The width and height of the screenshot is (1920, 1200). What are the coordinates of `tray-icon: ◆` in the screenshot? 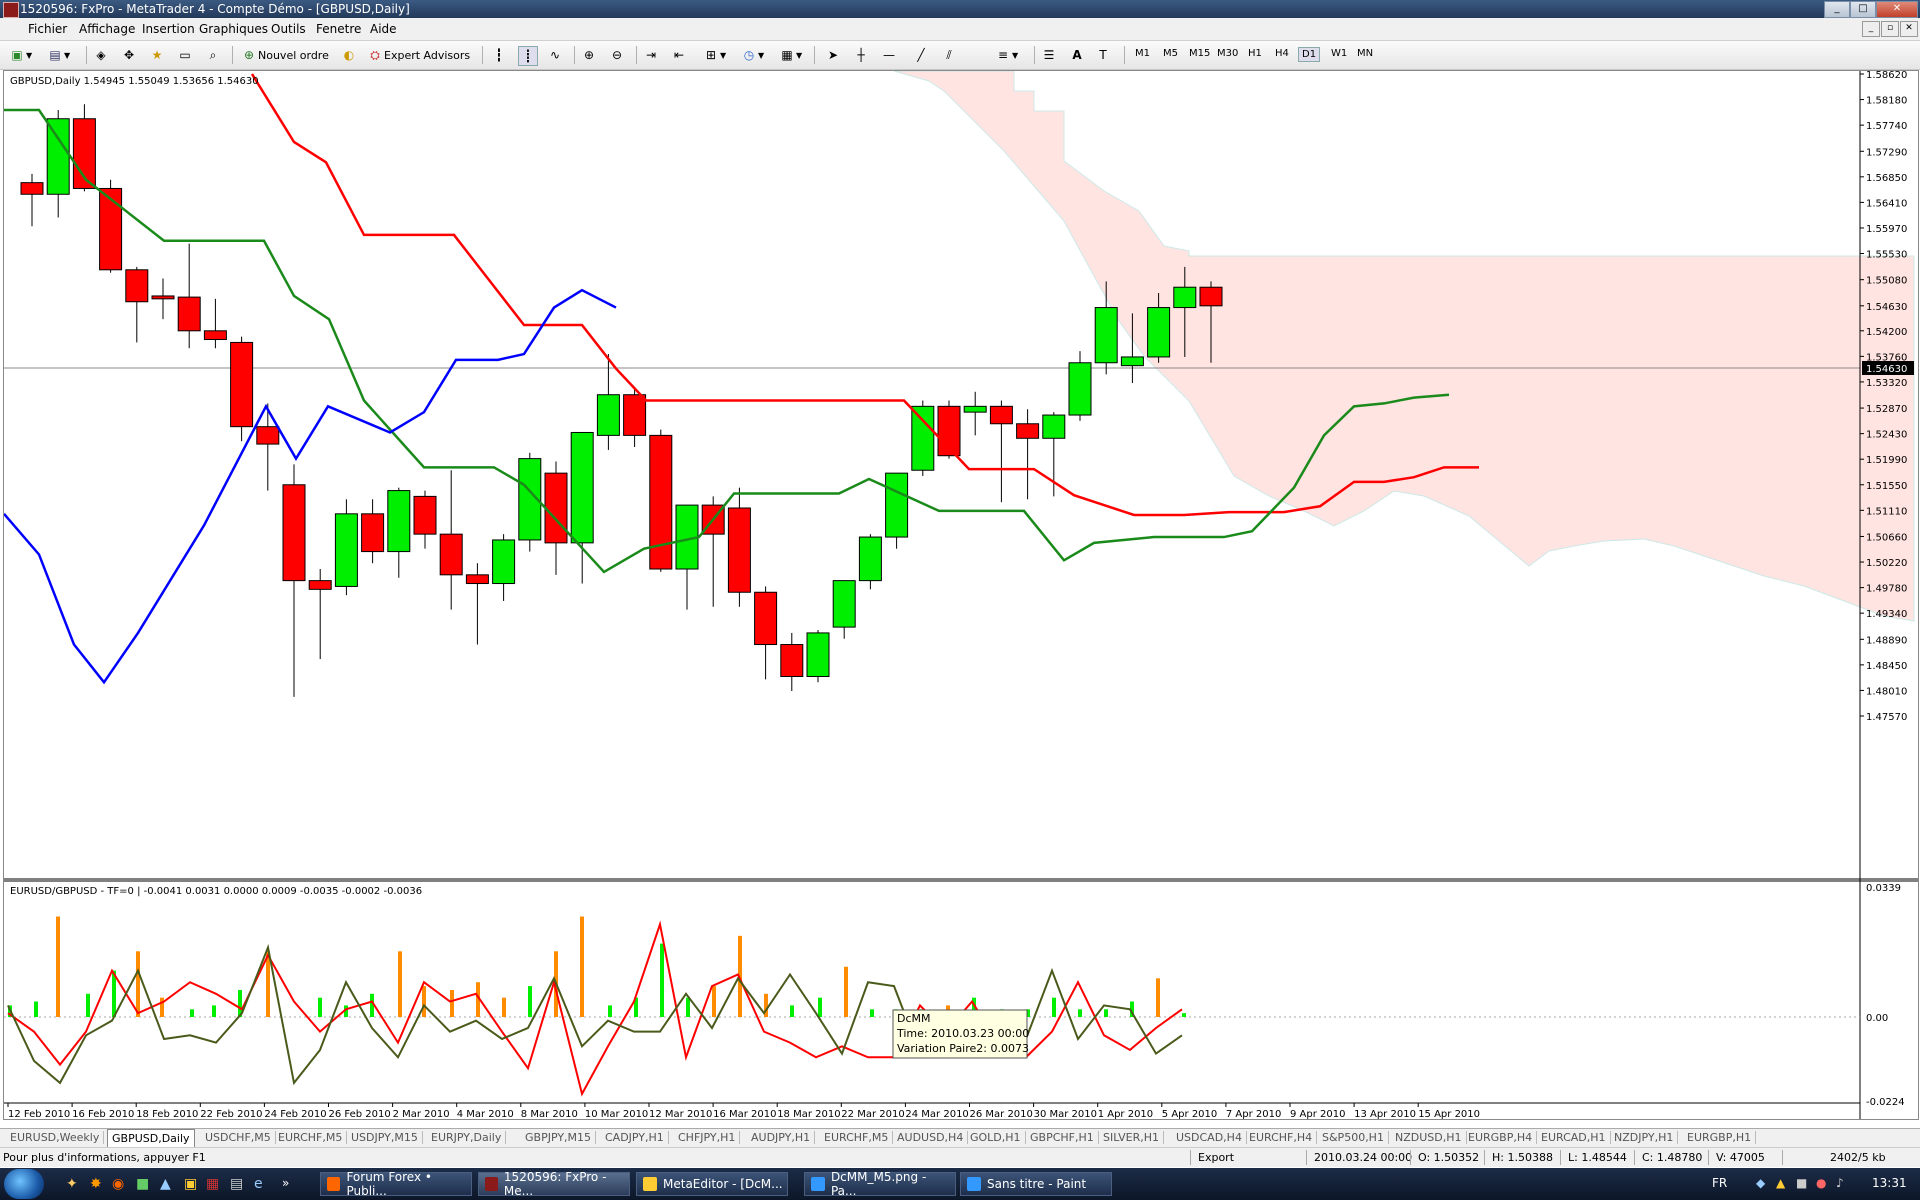 It's located at (1760, 1183).